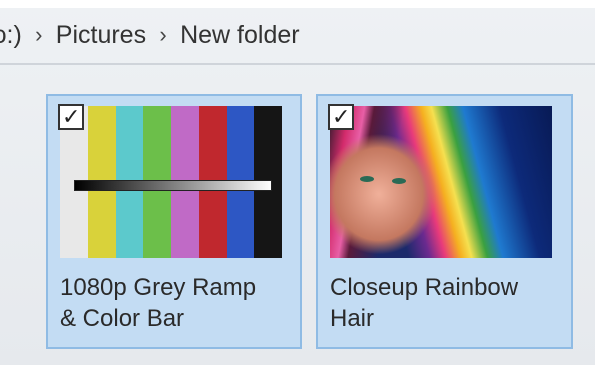 The image size is (595, 365). Describe the element at coordinates (122, 318) in the screenshot. I see `file-name-line: & Color Bar` at that location.